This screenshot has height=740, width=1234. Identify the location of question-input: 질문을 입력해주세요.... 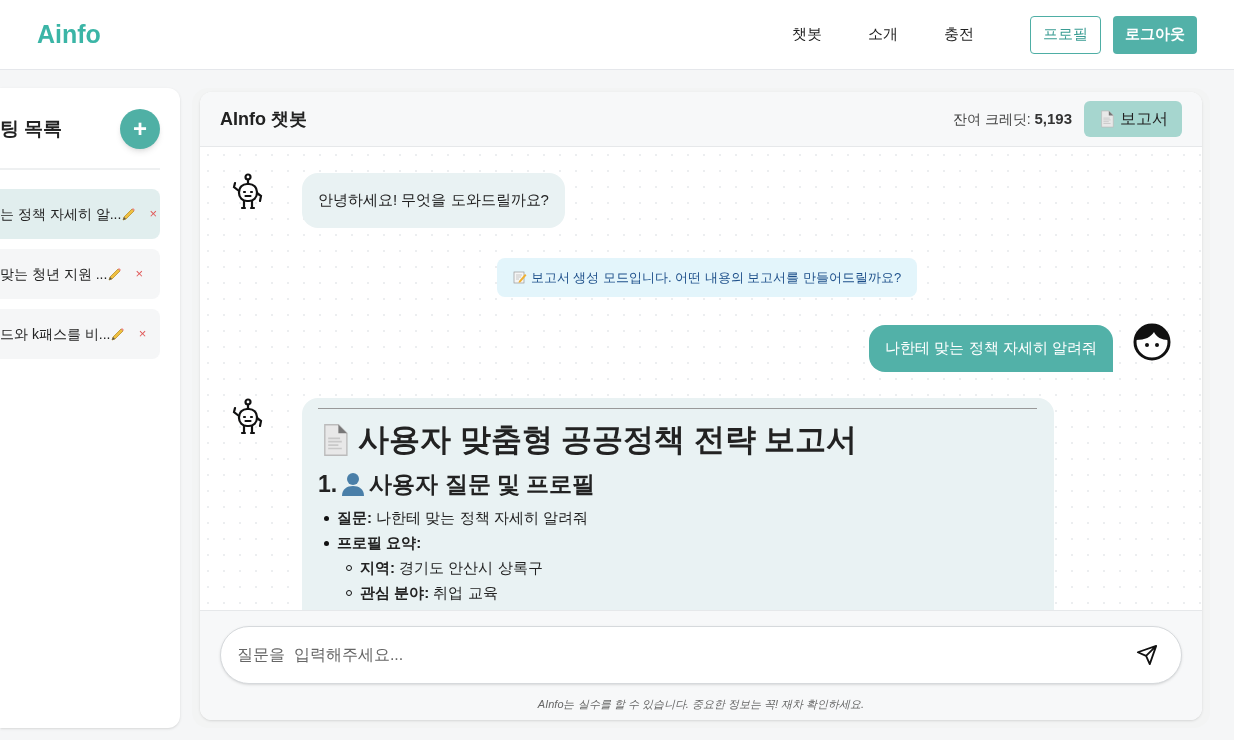
(701, 655).